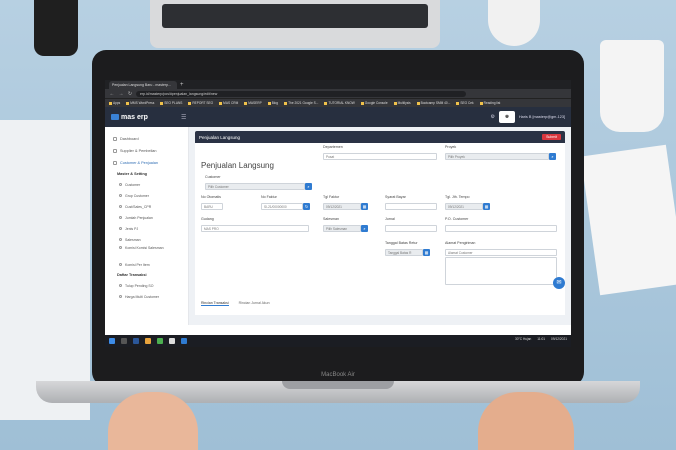 The height and width of the screenshot is (450, 676). What do you see at coordinates (492, 117) in the screenshot?
I see `notification-icon: ⚙` at bounding box center [492, 117].